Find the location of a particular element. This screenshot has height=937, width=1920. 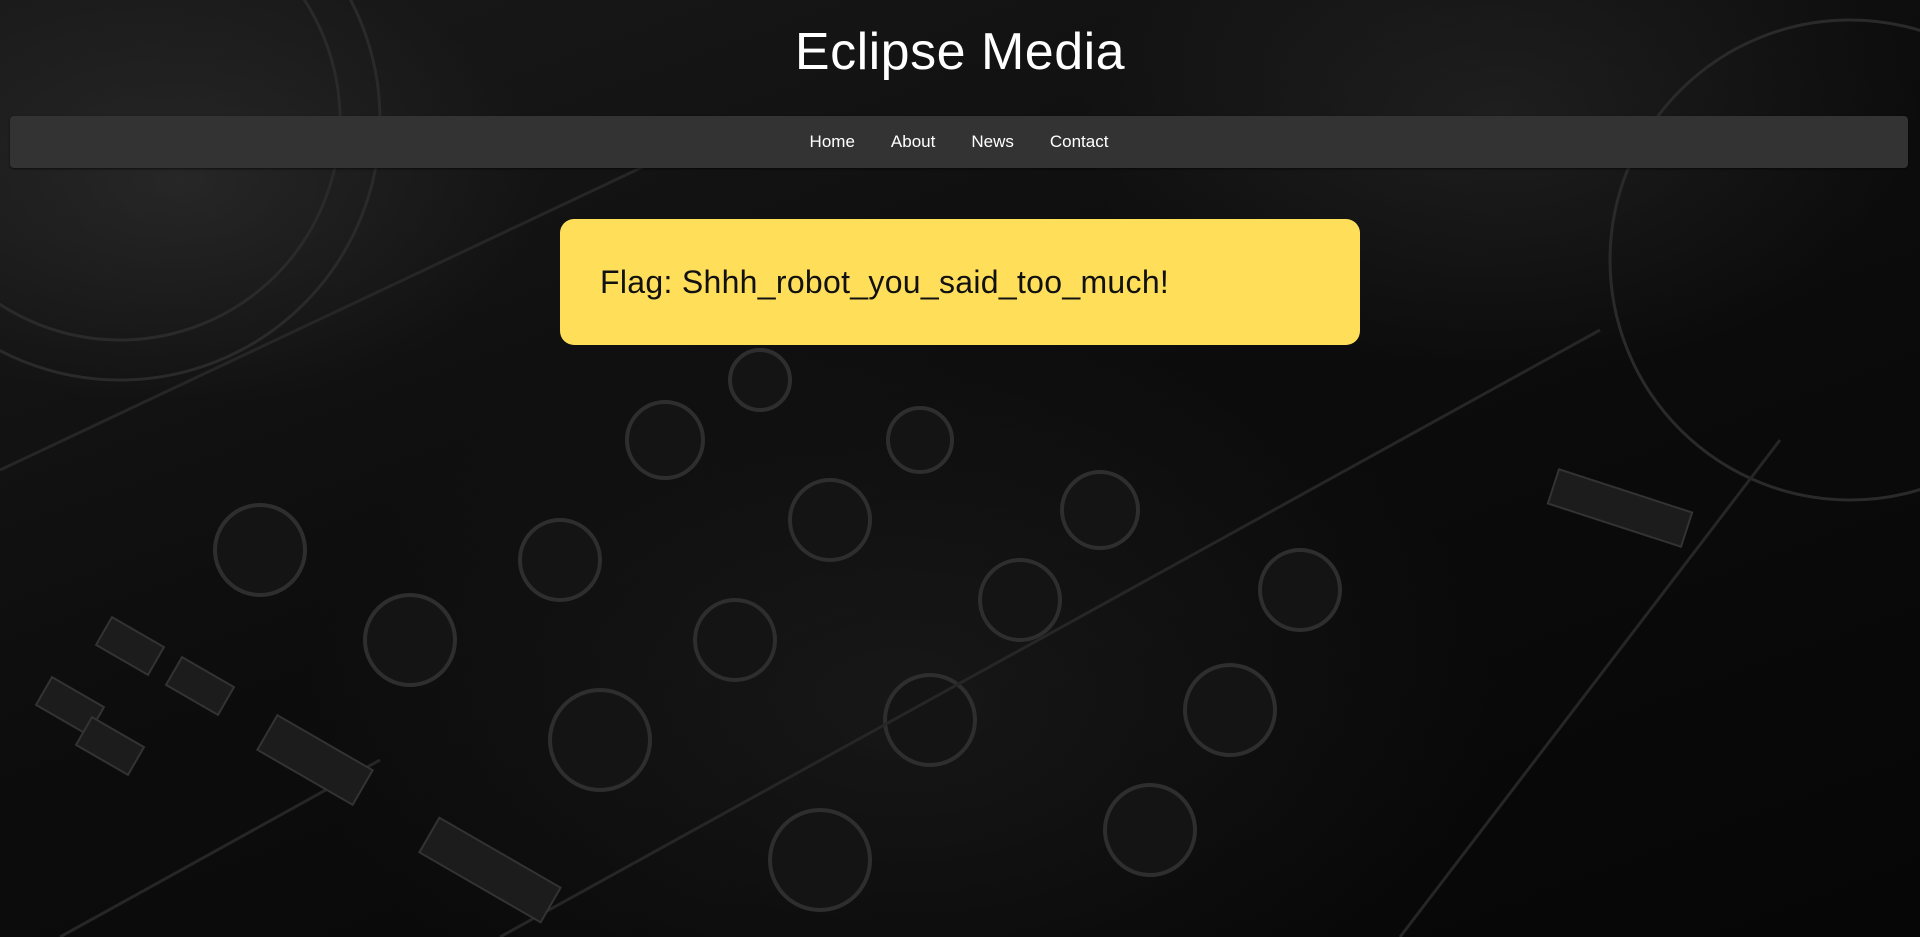

main-navbar: Home About News Contact is located at coordinates (959, 142).